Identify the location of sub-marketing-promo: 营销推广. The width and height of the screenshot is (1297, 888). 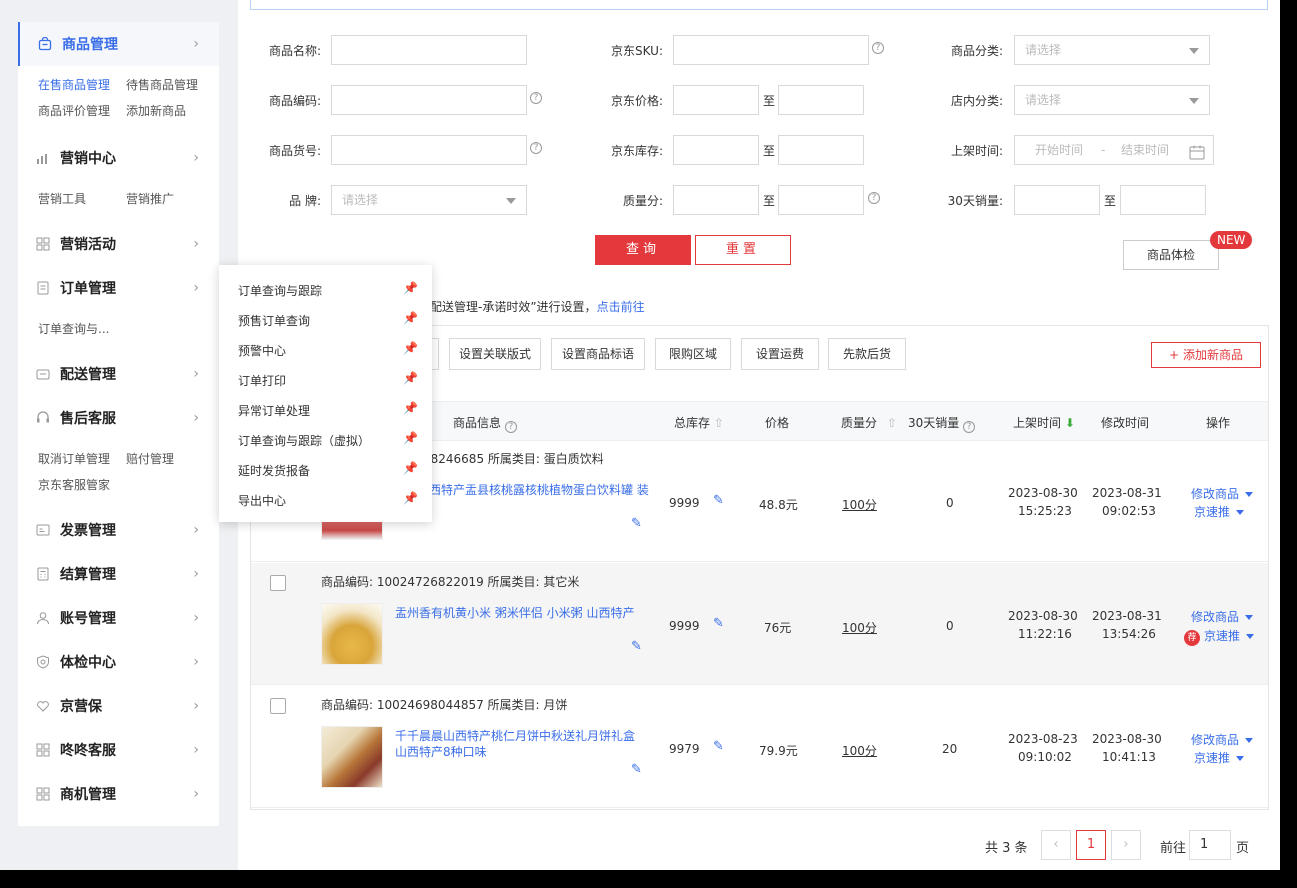
(170, 199).